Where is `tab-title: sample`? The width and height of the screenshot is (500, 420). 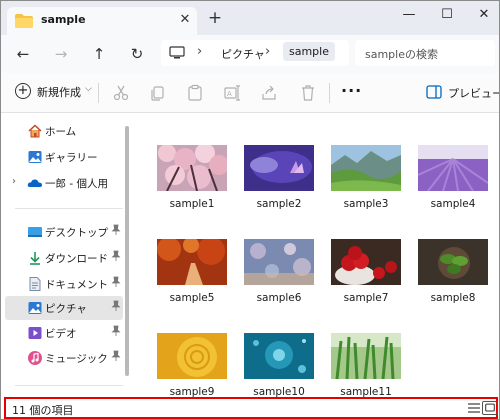
tab-title: sample is located at coordinates (63, 19).